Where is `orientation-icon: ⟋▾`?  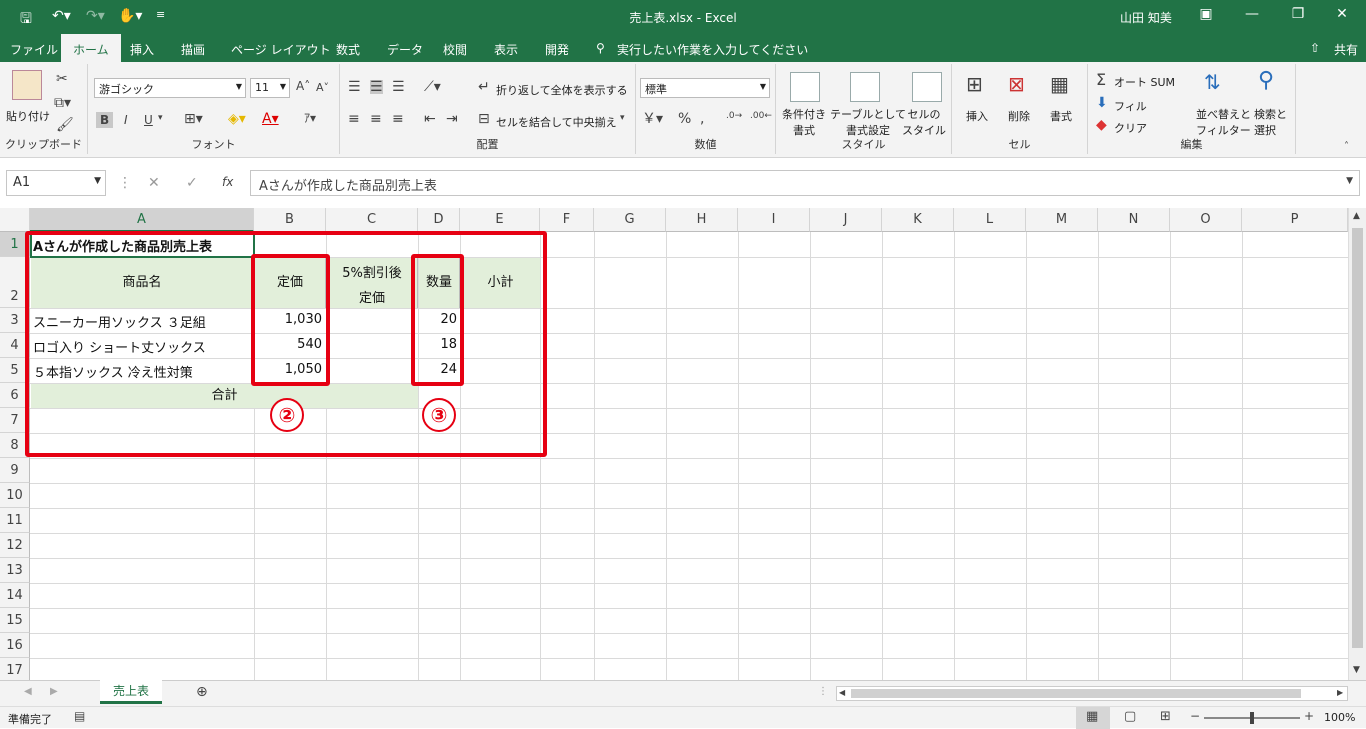 orientation-icon: ⟋▾ is located at coordinates (432, 87).